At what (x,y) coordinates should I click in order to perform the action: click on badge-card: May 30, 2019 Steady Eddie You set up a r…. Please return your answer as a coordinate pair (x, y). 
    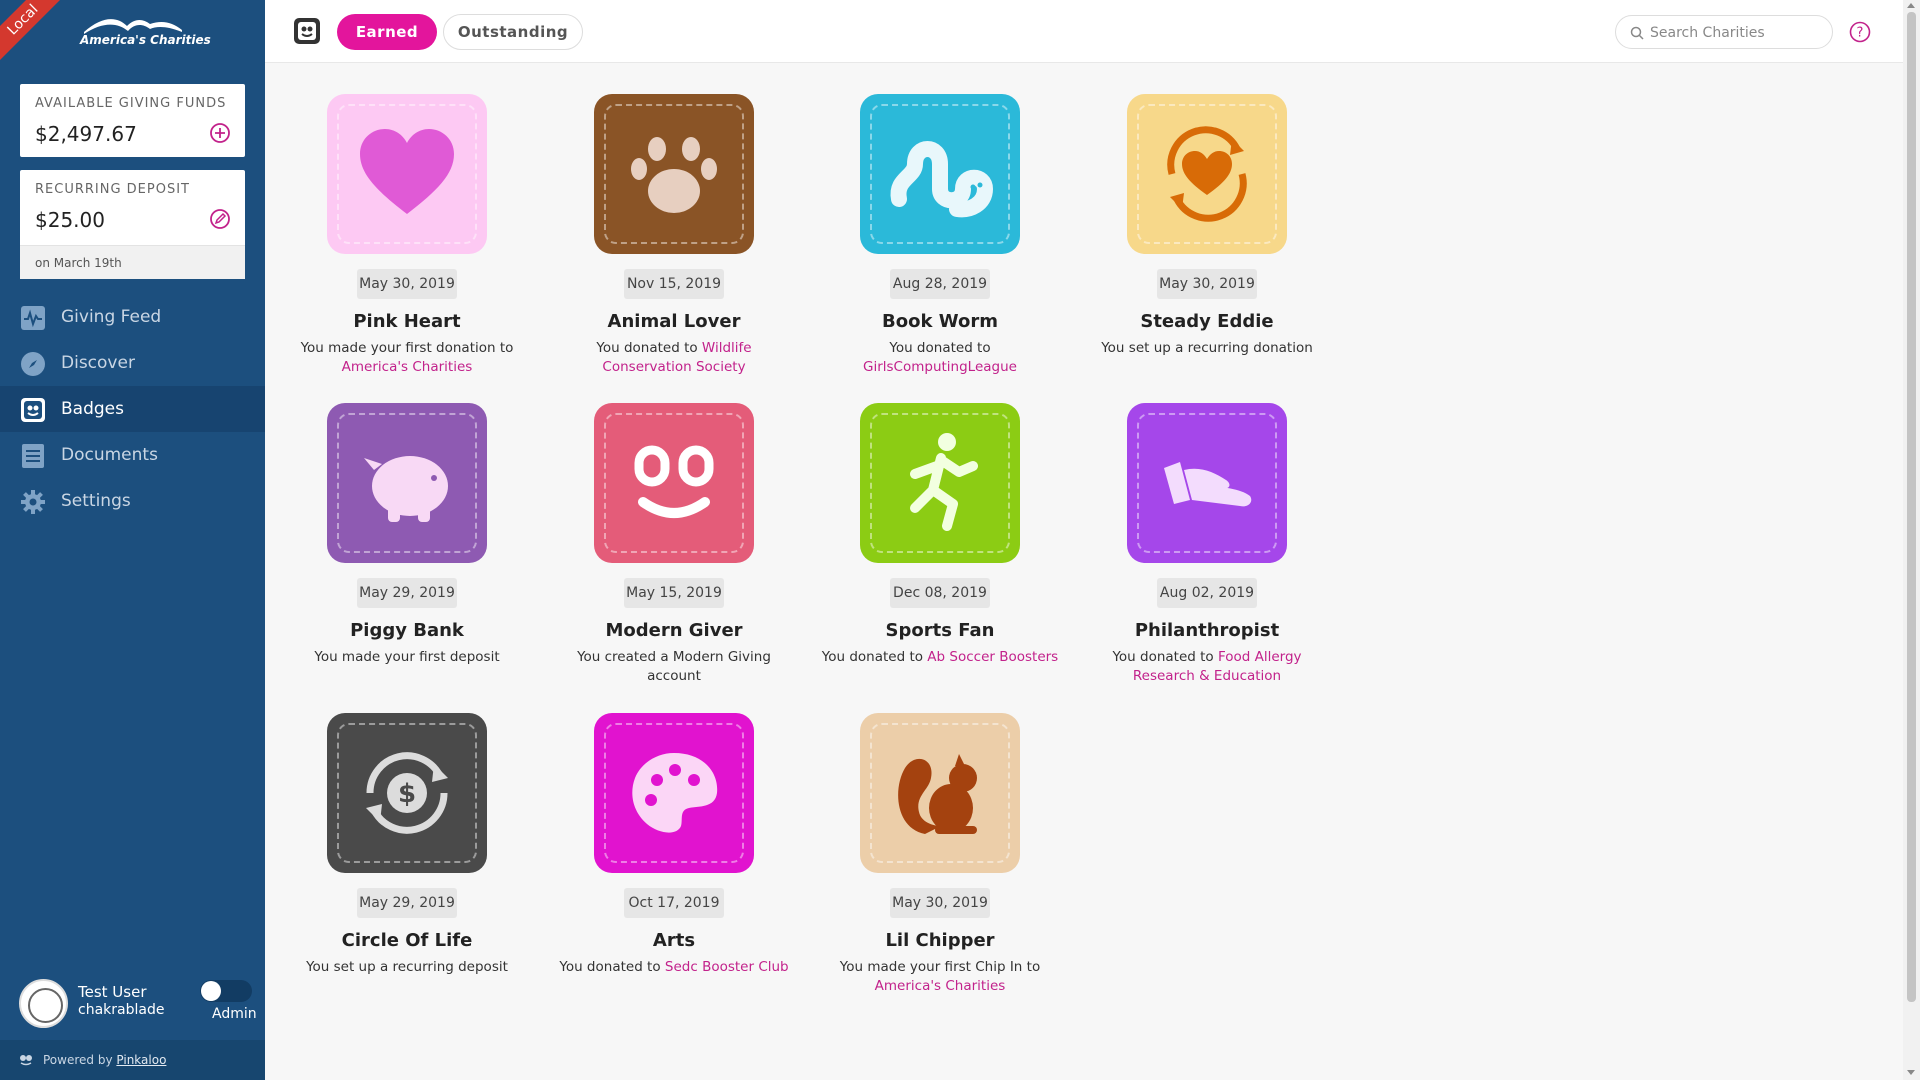
    Looking at the image, I should click on (1207, 244).